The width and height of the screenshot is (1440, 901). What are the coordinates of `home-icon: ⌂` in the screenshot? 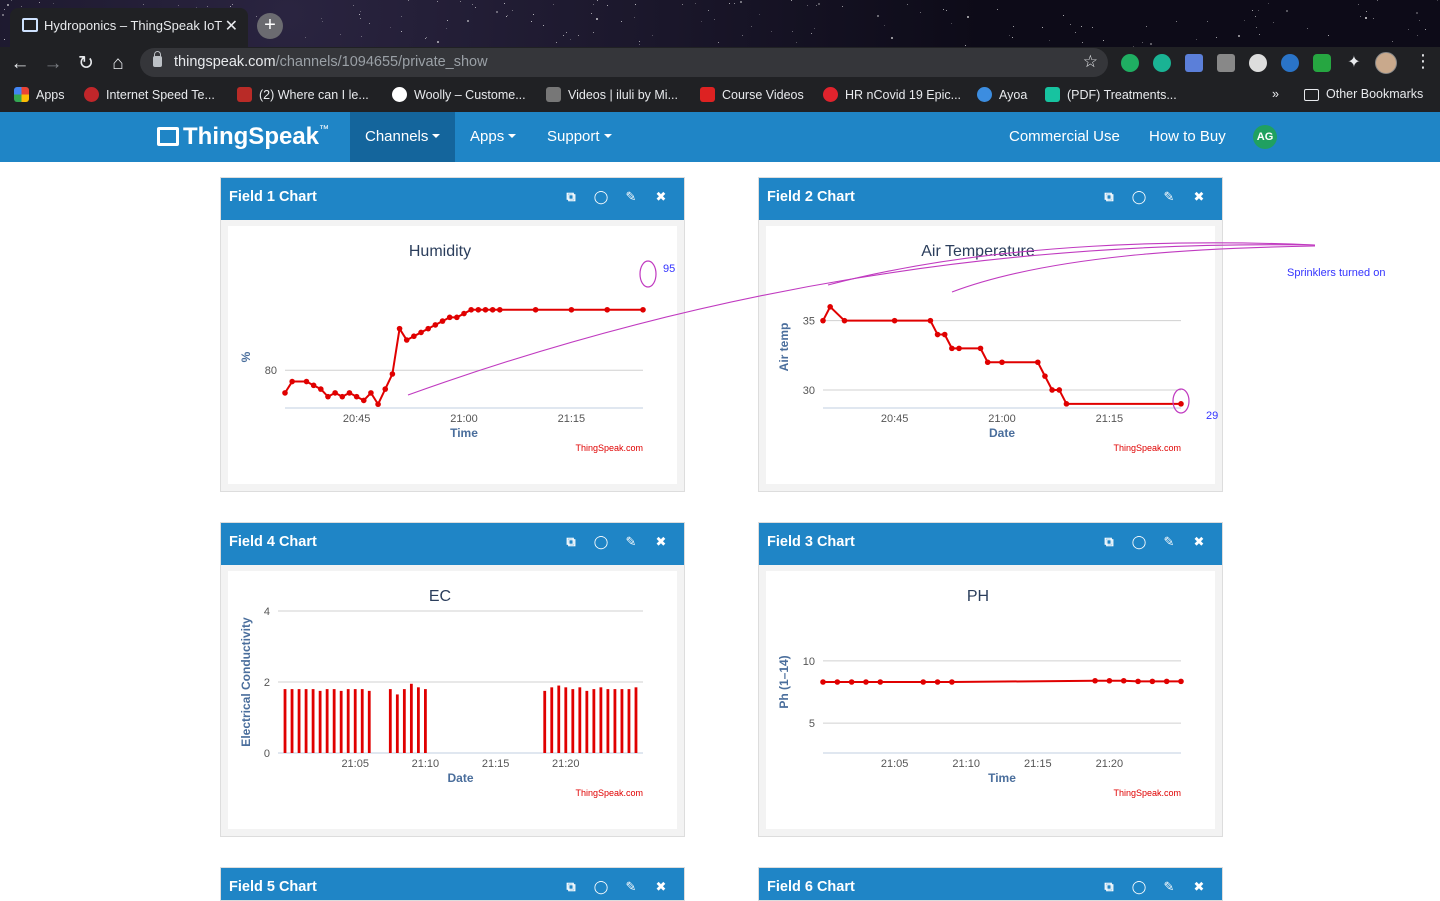 It's located at (118, 64).